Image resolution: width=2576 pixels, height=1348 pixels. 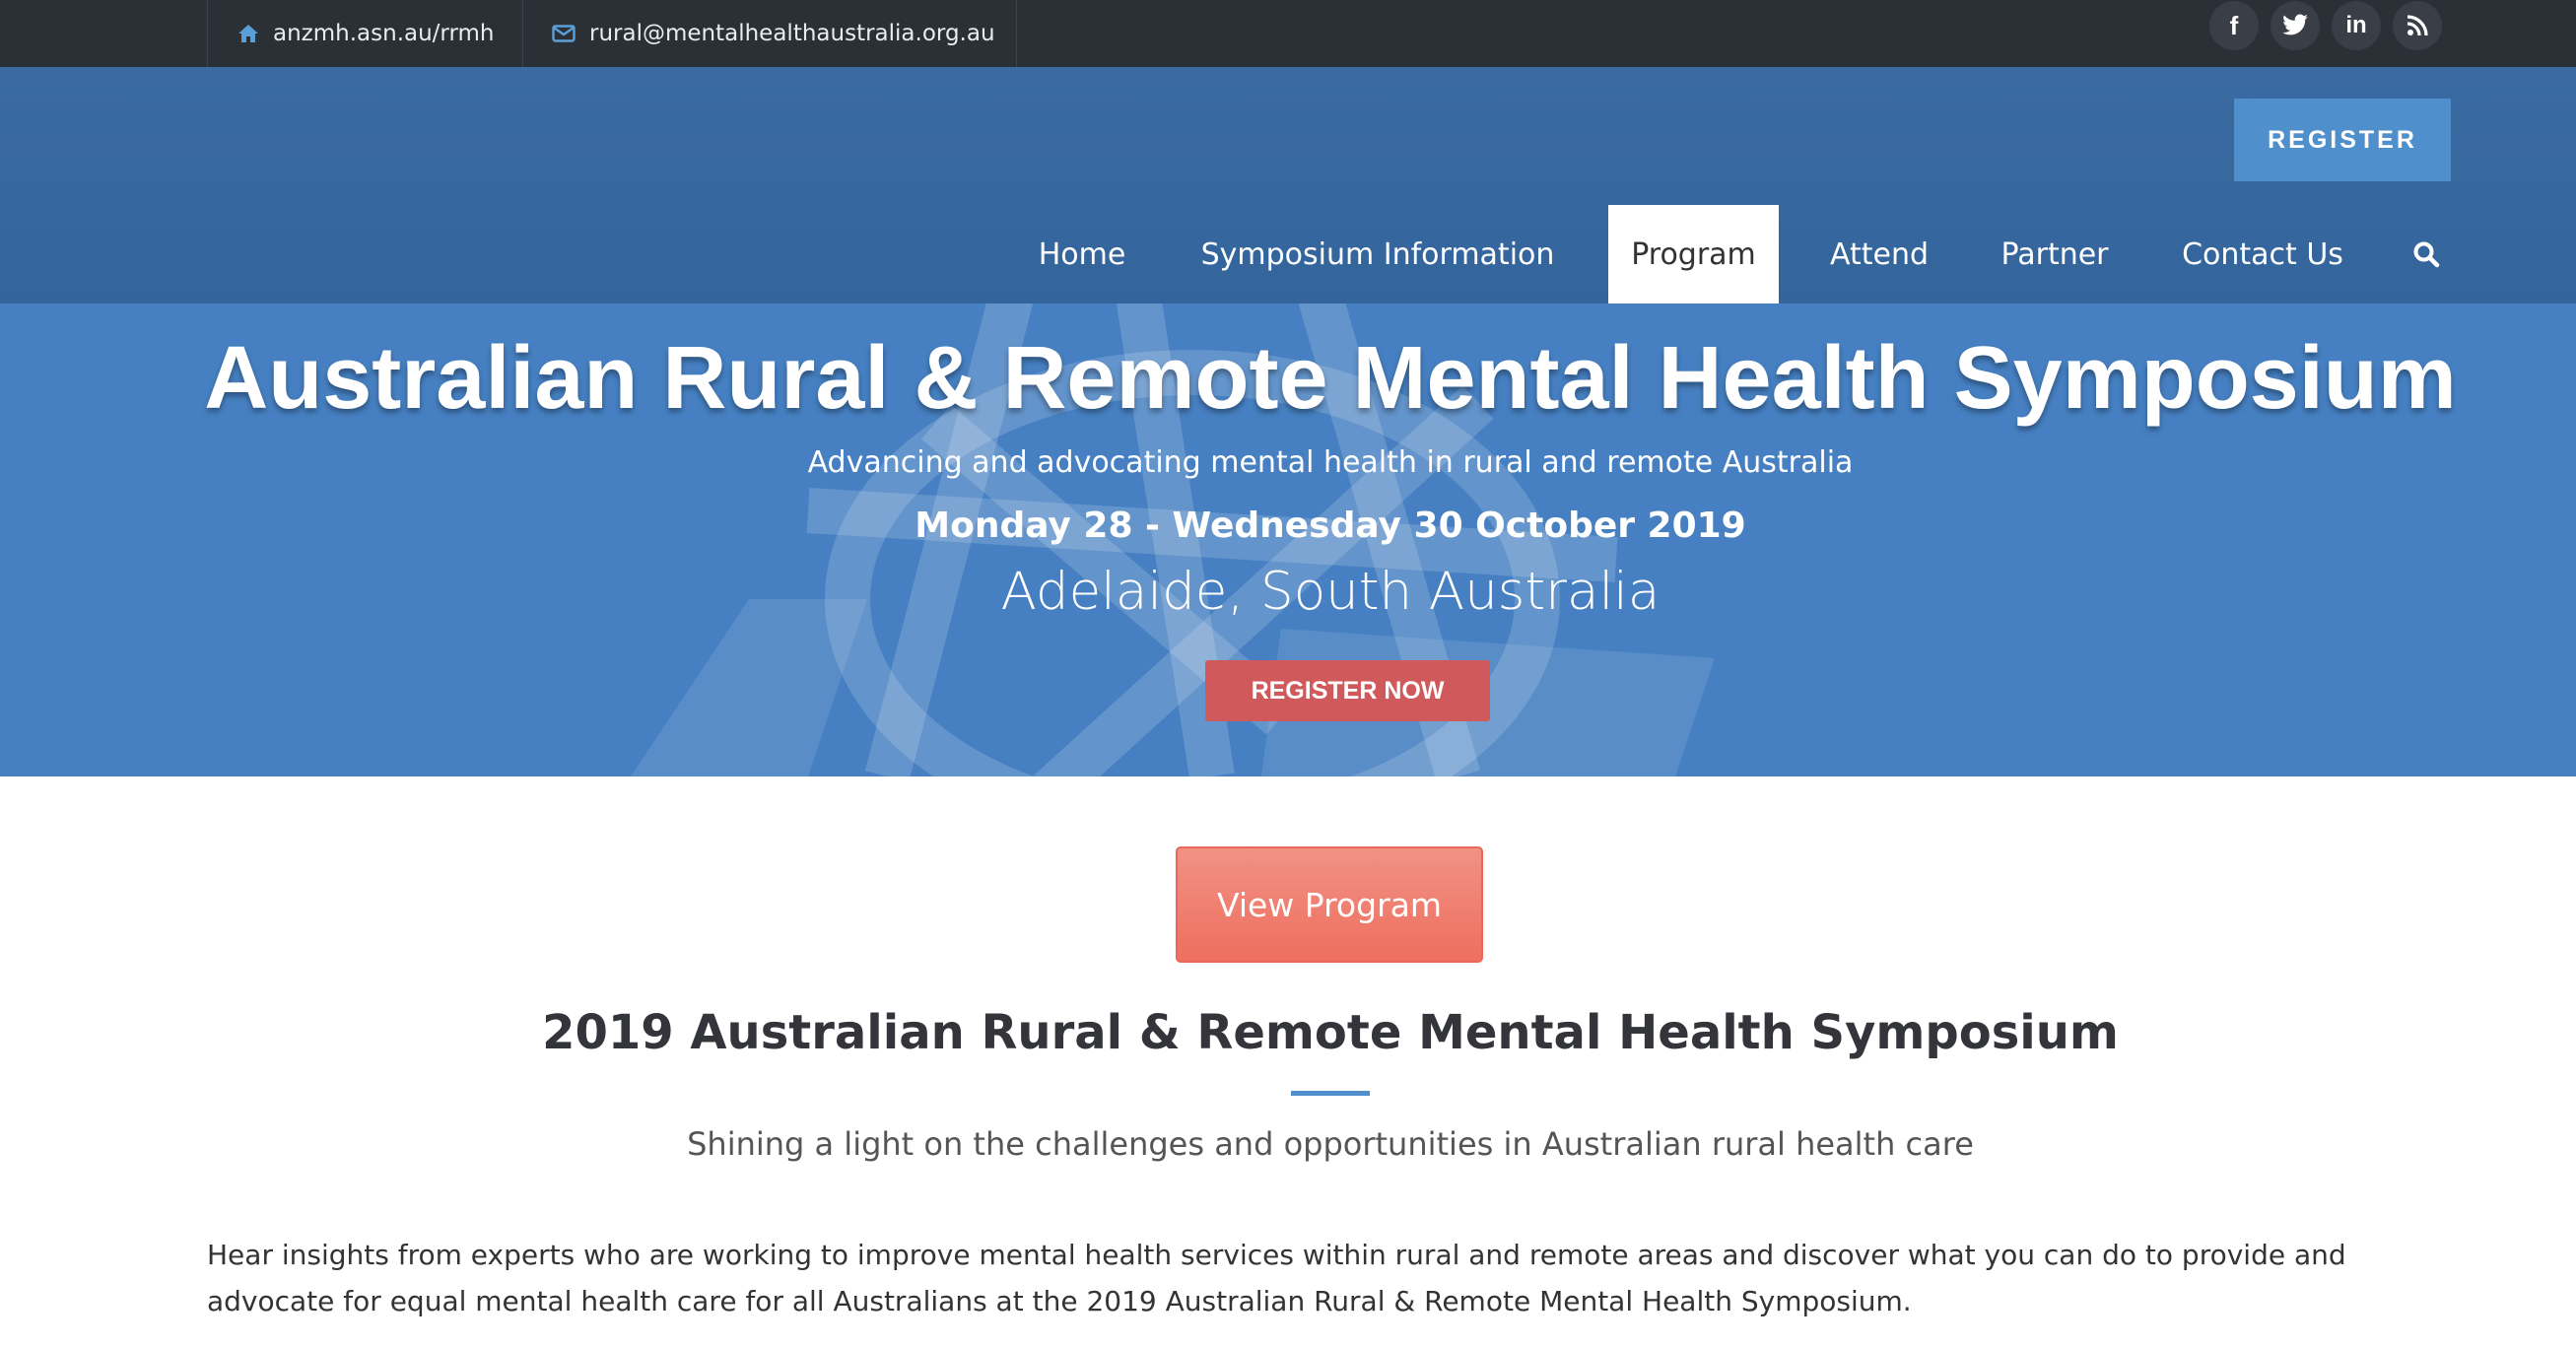 What do you see at coordinates (2417, 25) in the screenshot?
I see `rss-icon` at bounding box center [2417, 25].